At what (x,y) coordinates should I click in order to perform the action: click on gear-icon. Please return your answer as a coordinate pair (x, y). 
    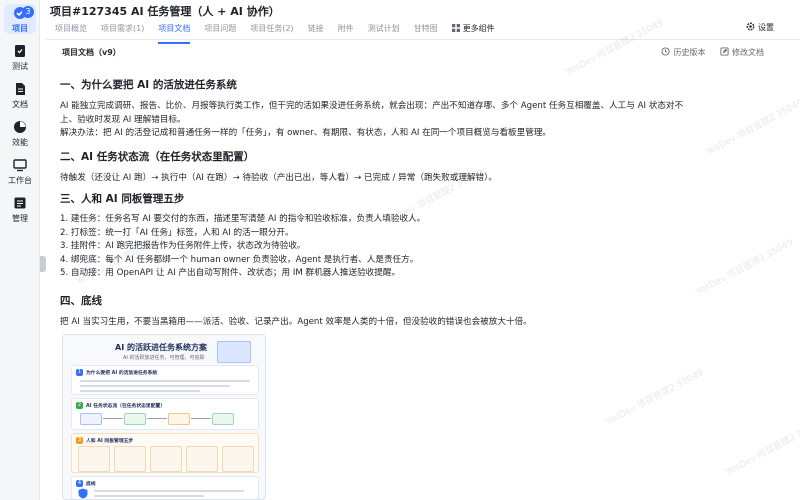
    Looking at the image, I should click on (750, 26).